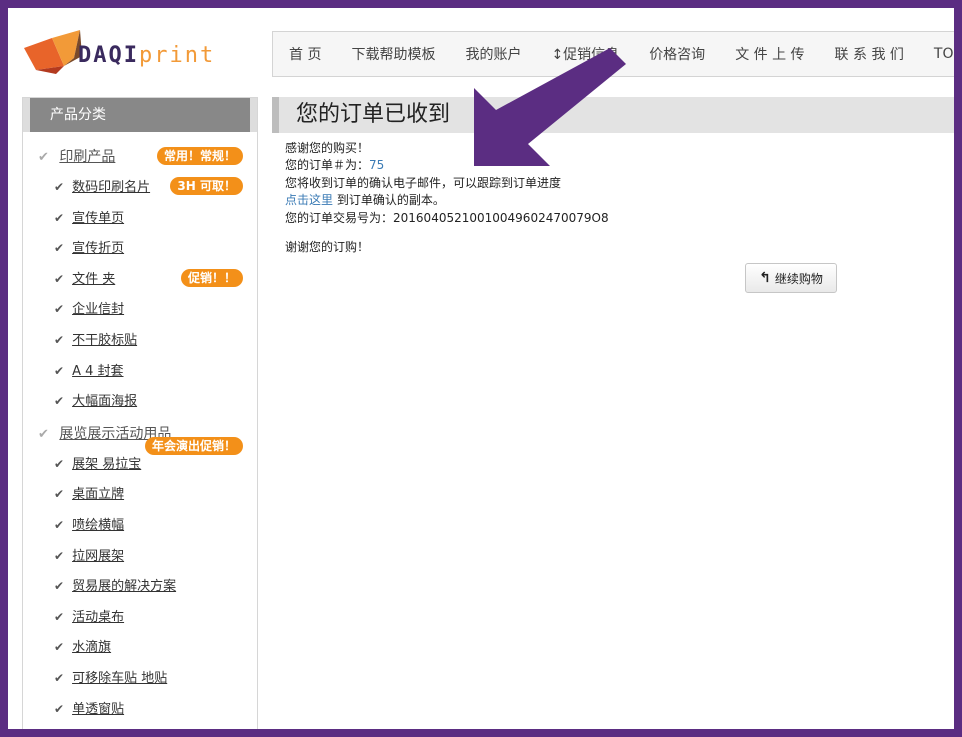 This screenshot has height=737, width=962. What do you see at coordinates (211, 277) in the screenshot?
I see `promo-badge: 促销！！` at bounding box center [211, 277].